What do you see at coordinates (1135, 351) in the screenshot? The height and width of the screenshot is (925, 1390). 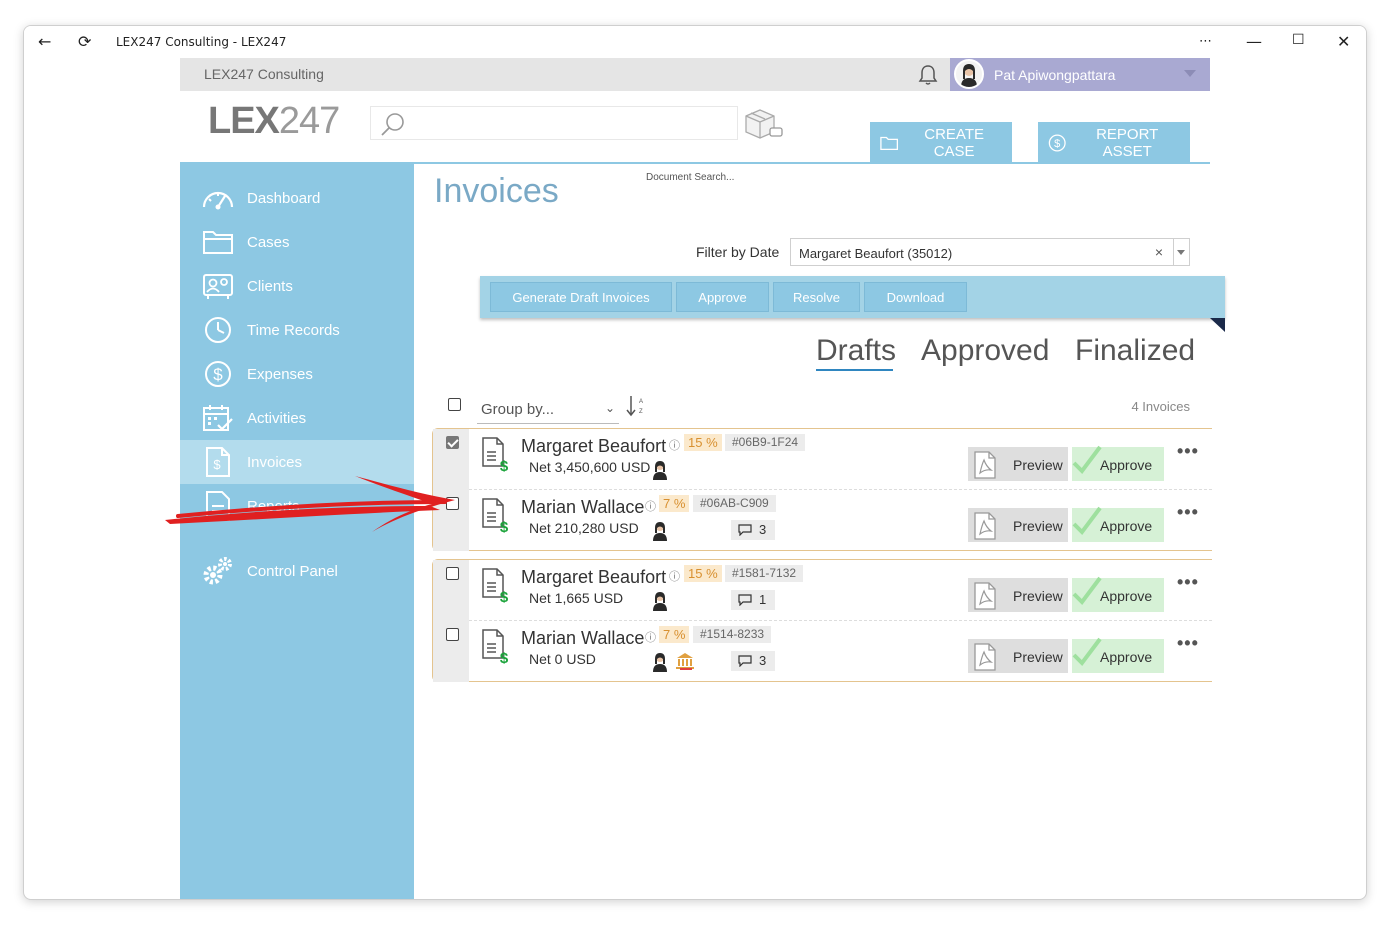 I see `tab-finalized: Finalized` at bounding box center [1135, 351].